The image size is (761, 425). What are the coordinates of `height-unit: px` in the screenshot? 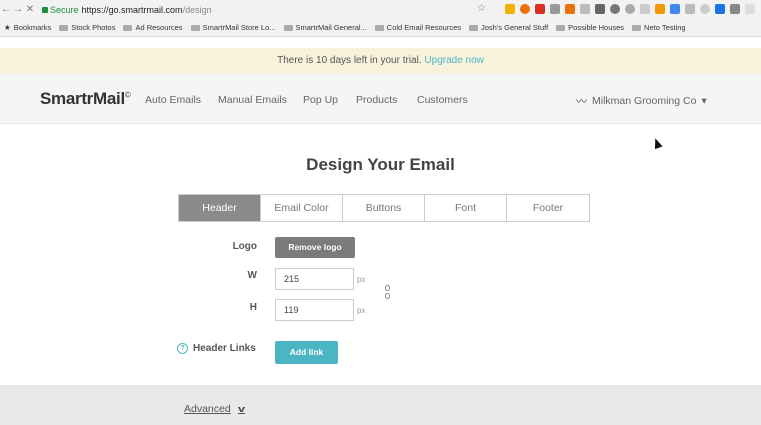 It's located at (361, 310).